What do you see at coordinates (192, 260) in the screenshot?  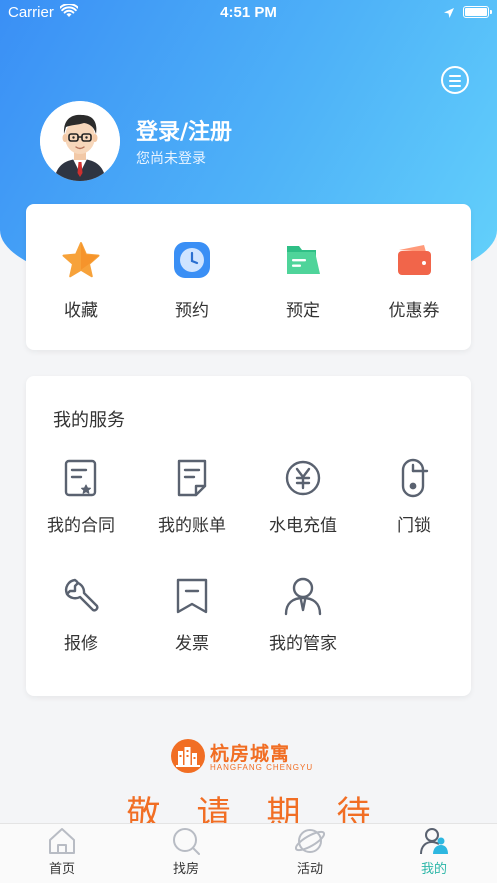 I see `clock-icon` at bounding box center [192, 260].